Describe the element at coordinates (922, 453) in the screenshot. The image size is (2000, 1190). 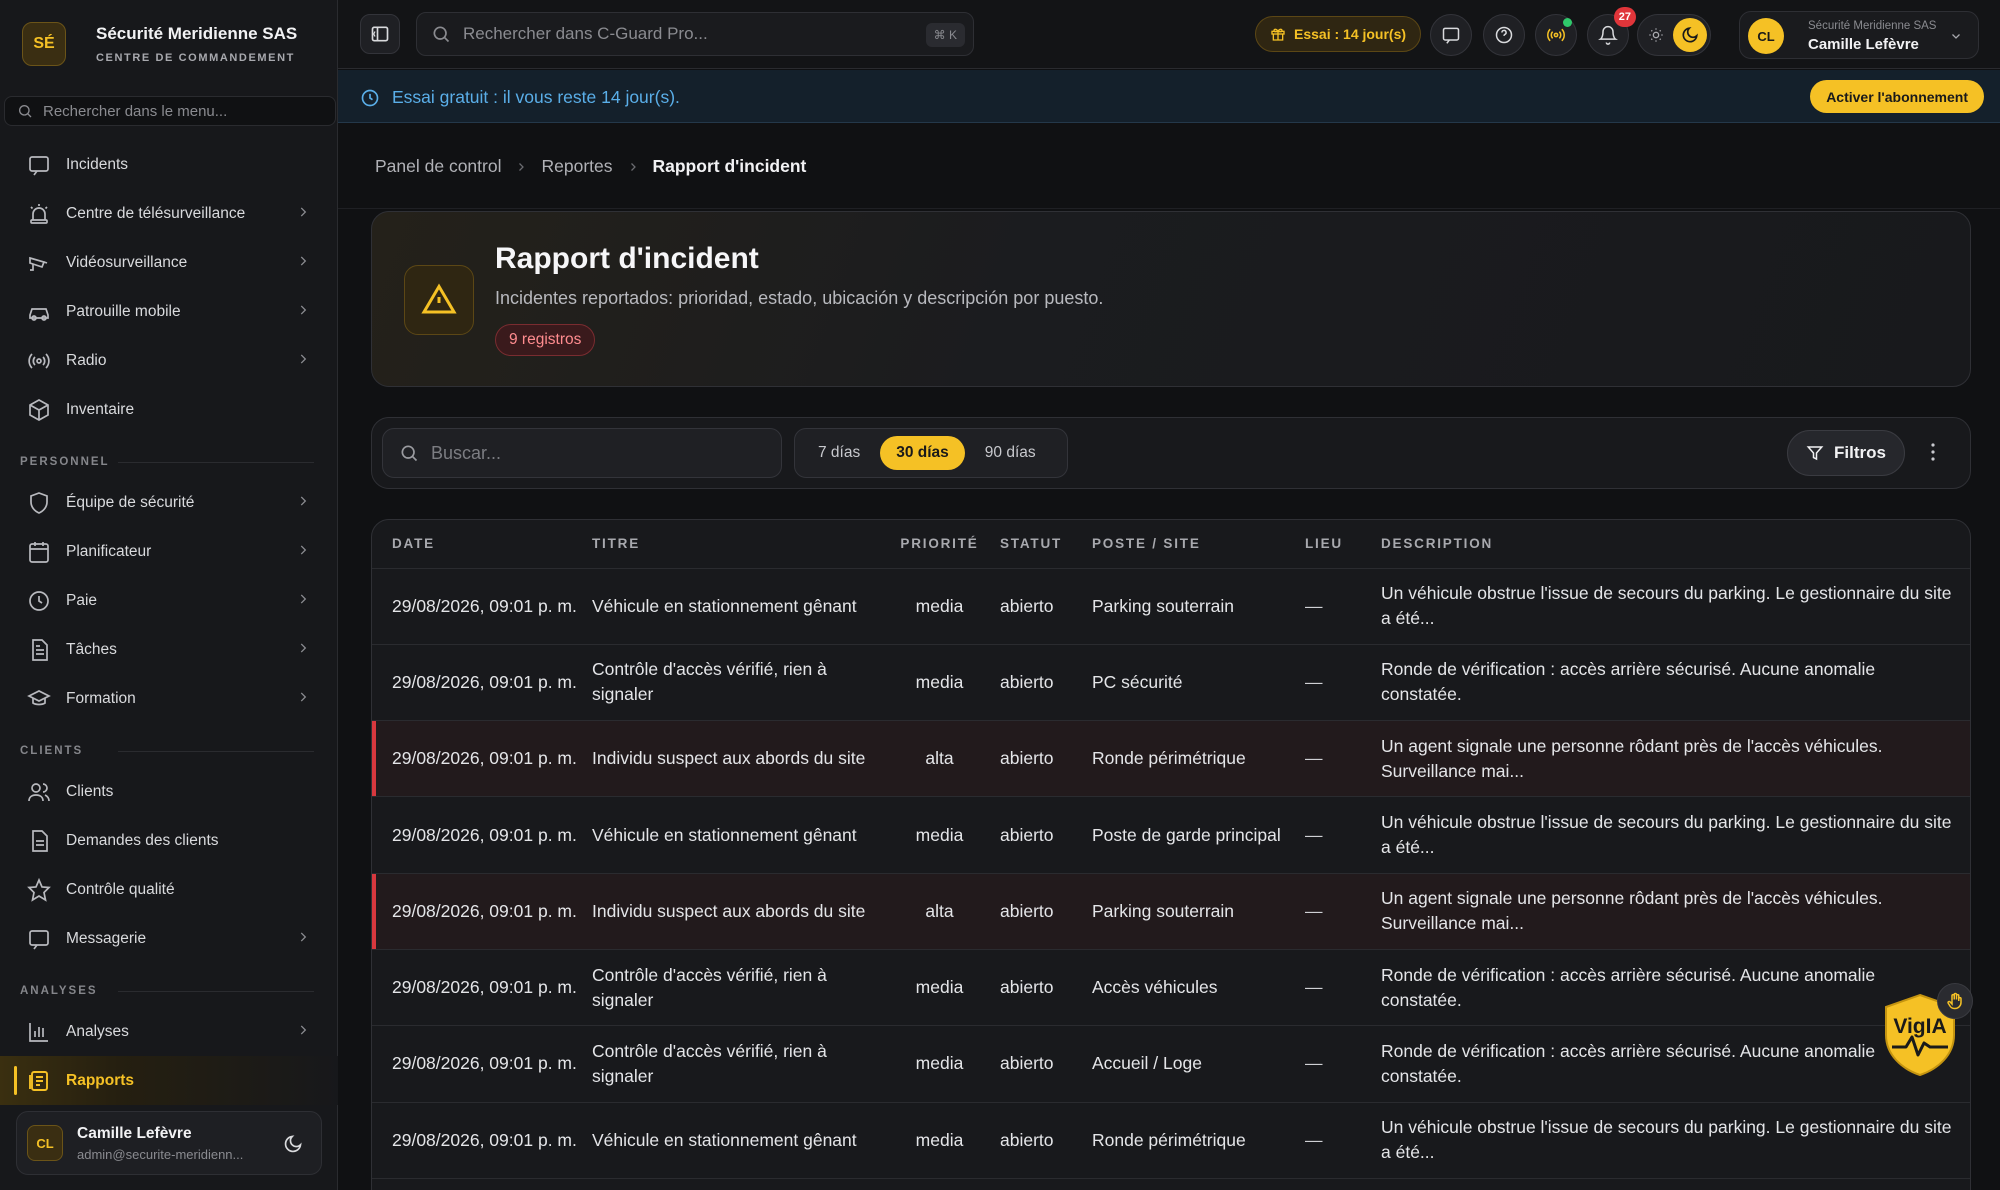
I see `range-30-days: 30 días` at that location.